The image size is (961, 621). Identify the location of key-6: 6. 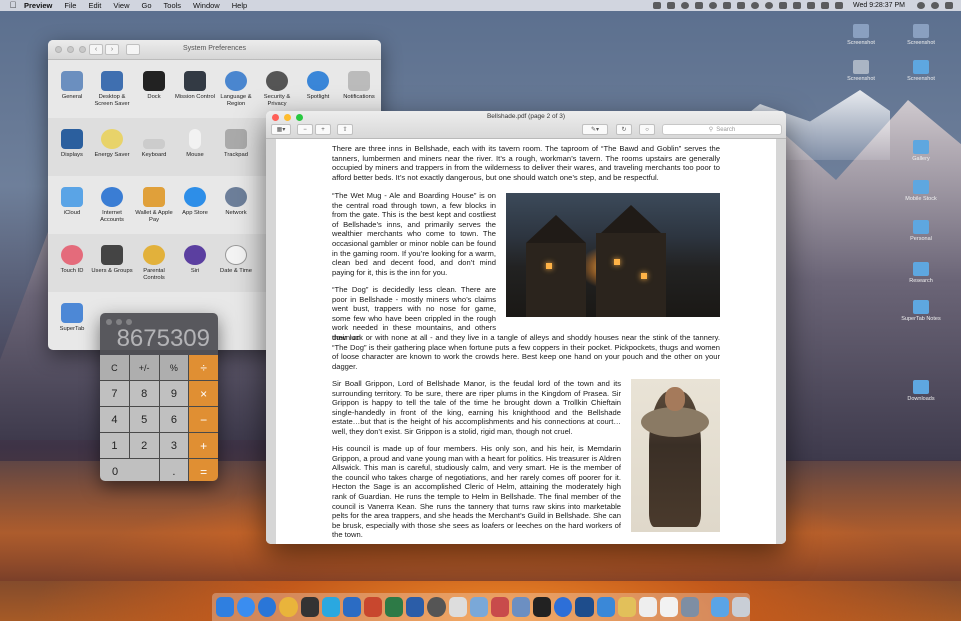
(174, 419).